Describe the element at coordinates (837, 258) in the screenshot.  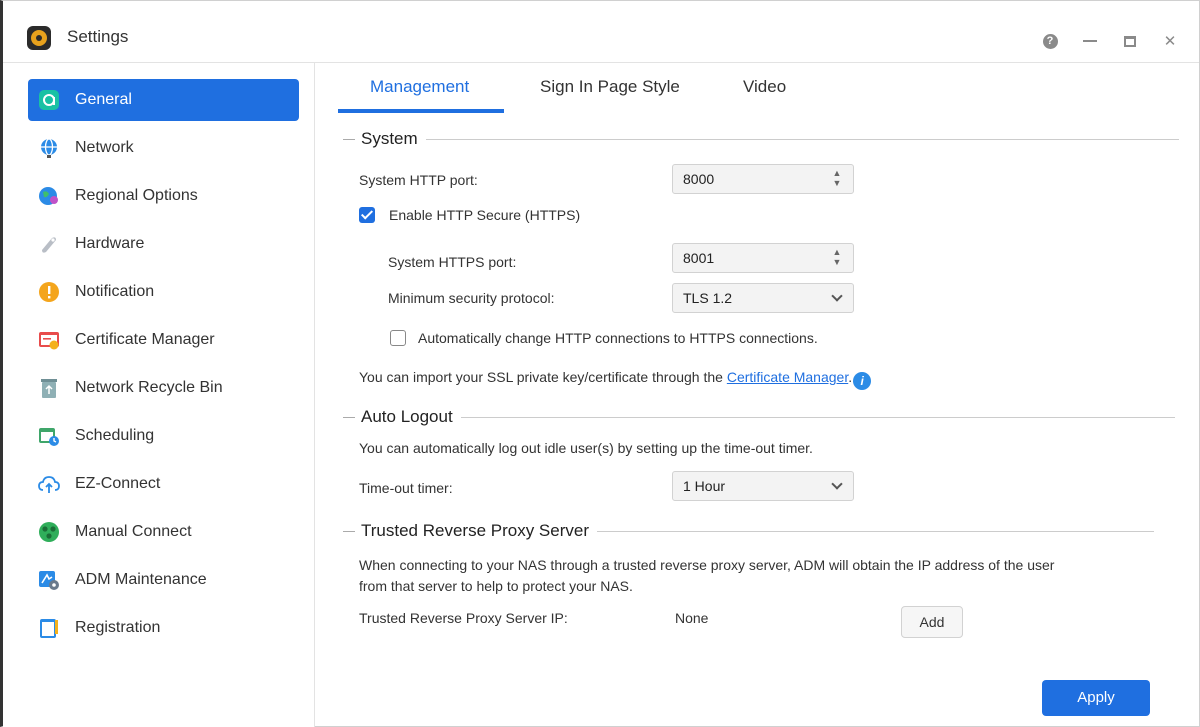
I see `https-port-spin-icon: ▲ ▼` at that location.